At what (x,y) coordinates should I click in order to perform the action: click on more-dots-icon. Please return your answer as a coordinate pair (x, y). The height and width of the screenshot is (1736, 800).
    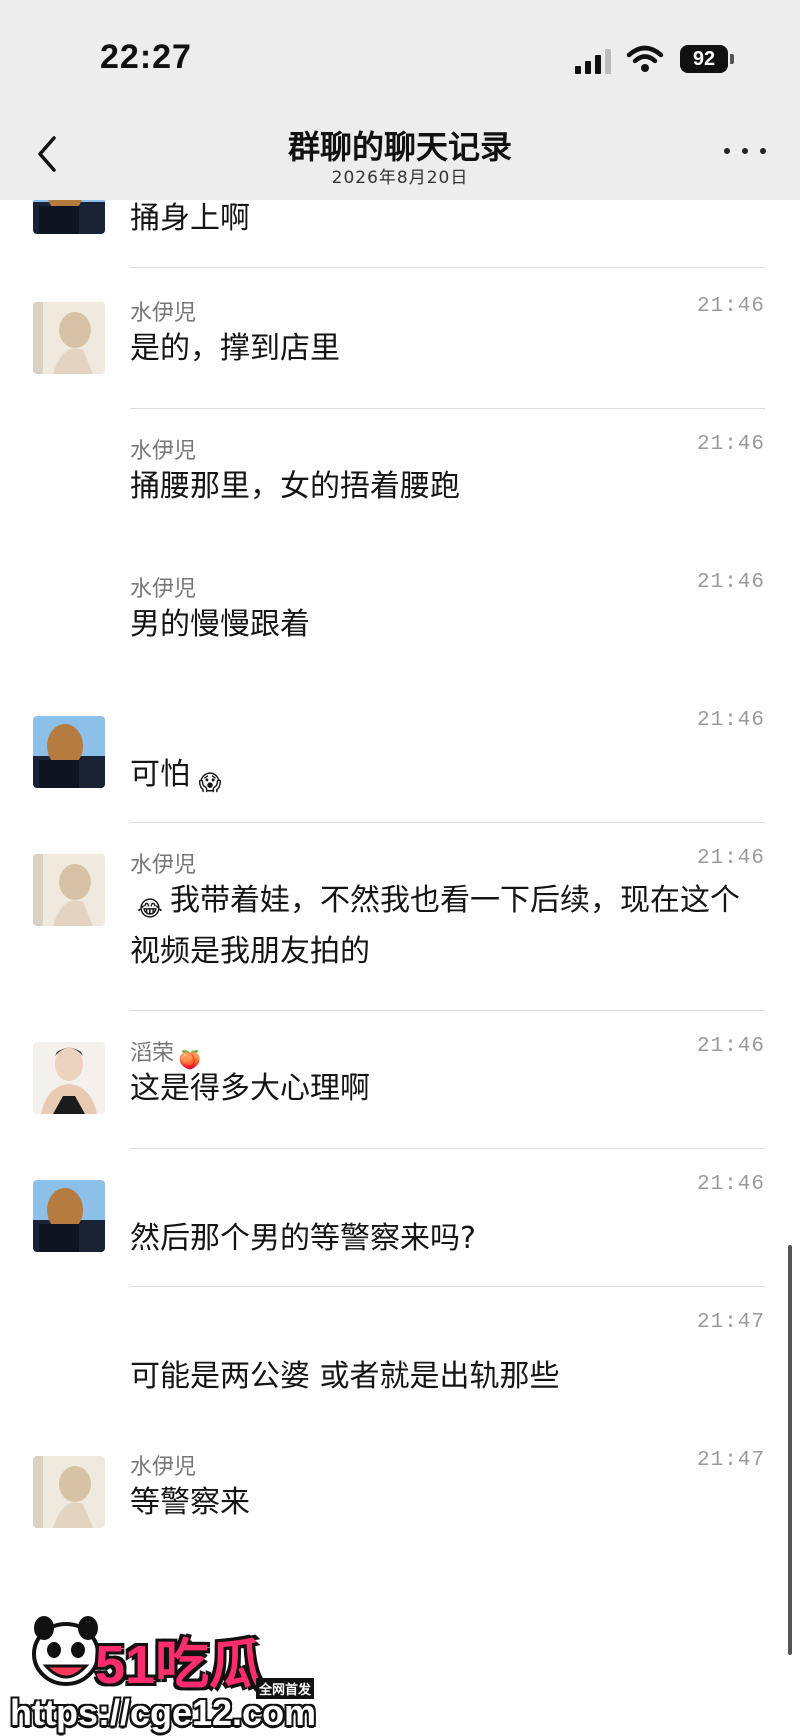
    Looking at the image, I should click on (747, 150).